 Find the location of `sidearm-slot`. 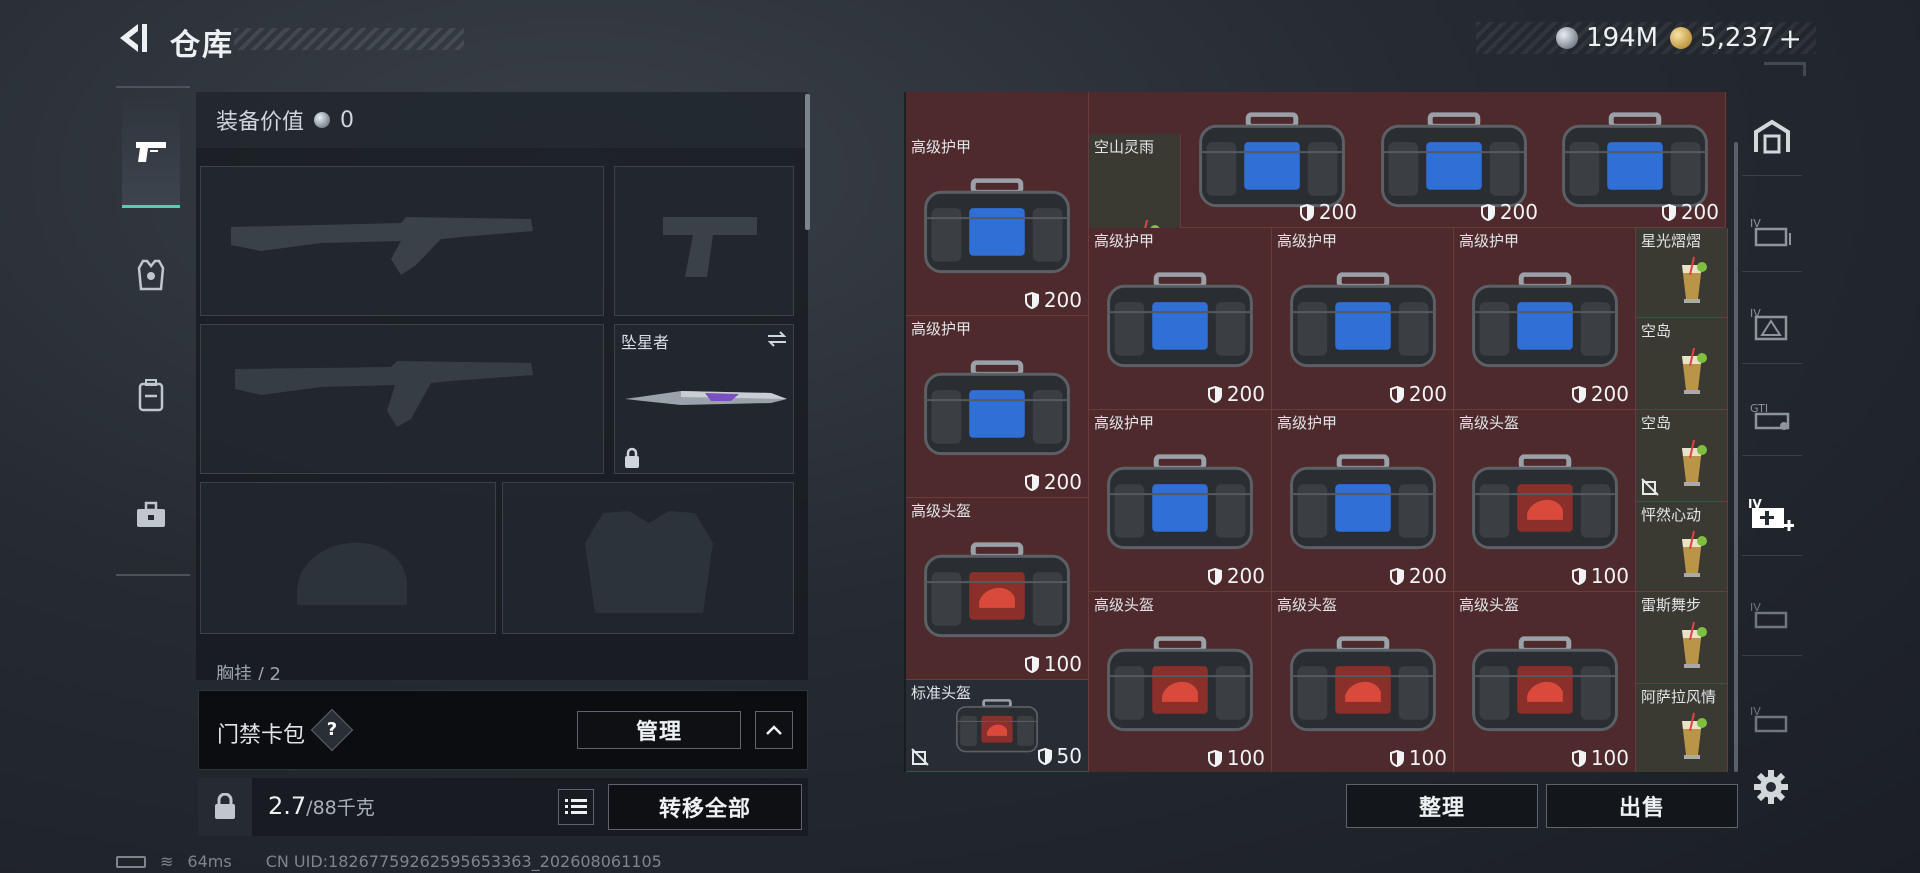

sidearm-slot is located at coordinates (704, 241).